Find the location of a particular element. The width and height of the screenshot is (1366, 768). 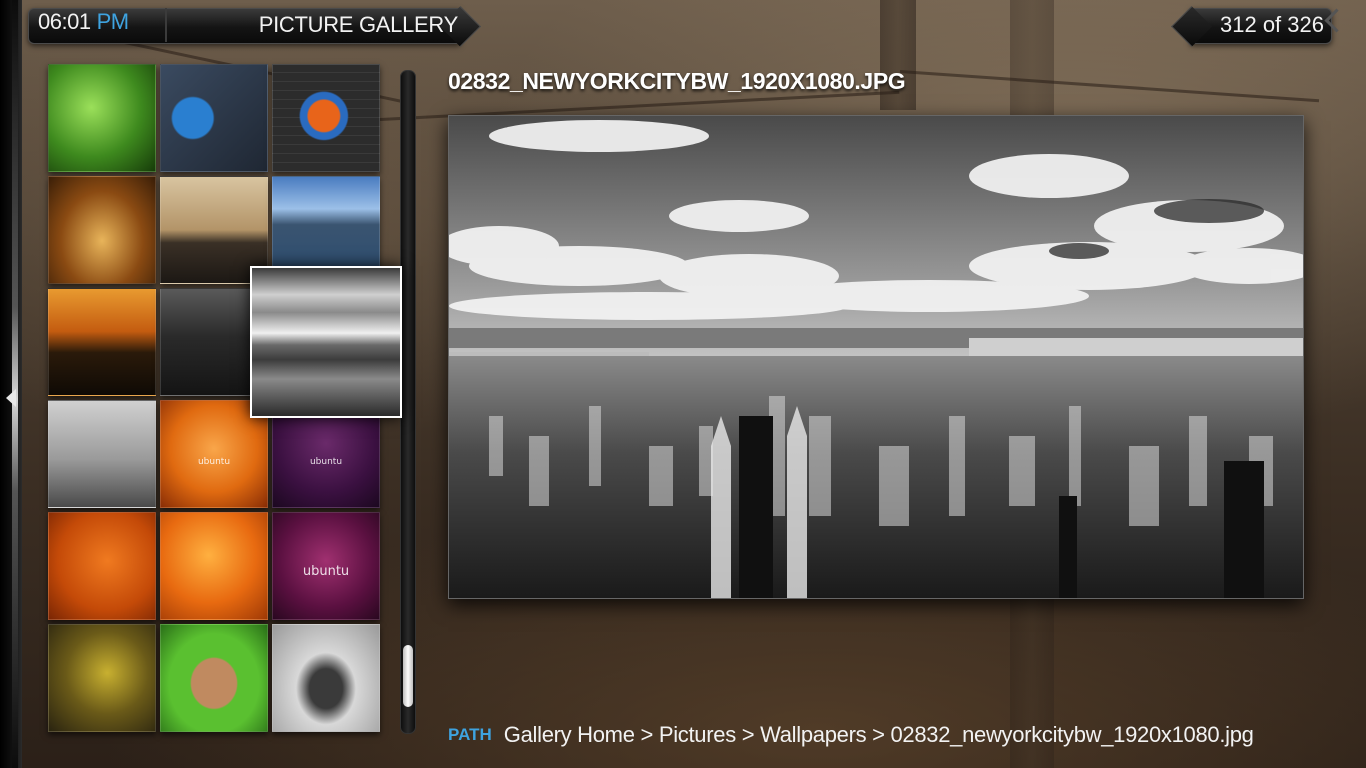

header-divider is located at coordinates (166, 25).